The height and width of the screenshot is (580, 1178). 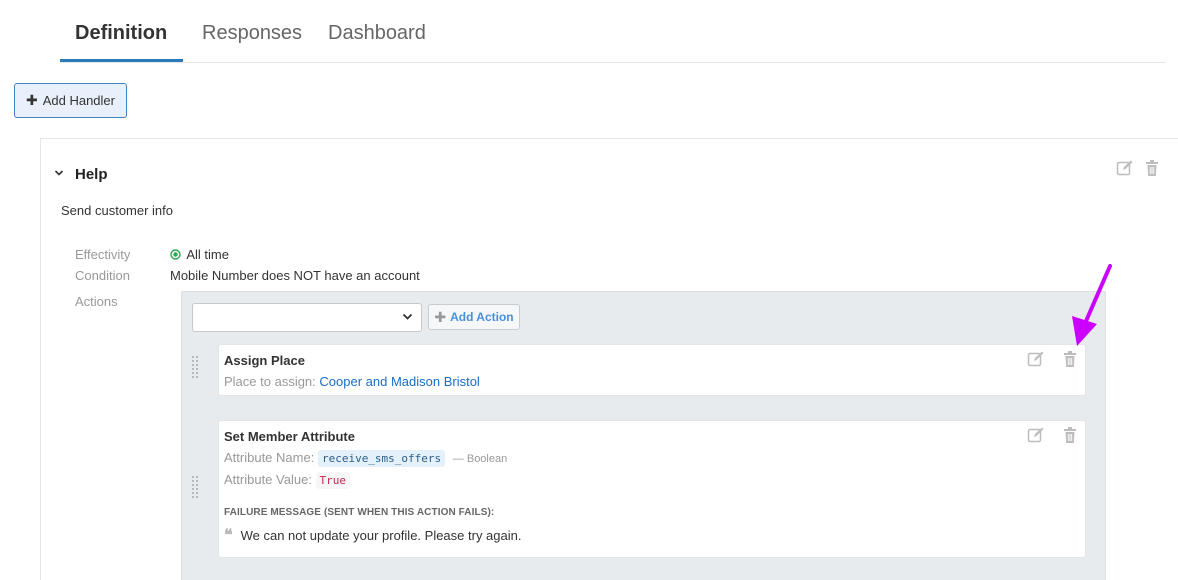 I want to click on place-label: Place to assign:, so click(x=270, y=381).